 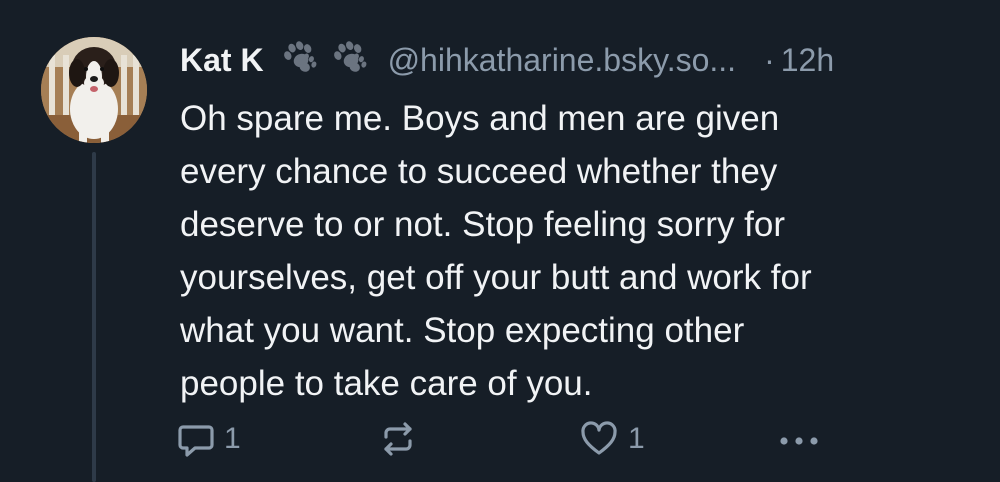 I want to click on post-timestamp: 12h, so click(x=807, y=60).